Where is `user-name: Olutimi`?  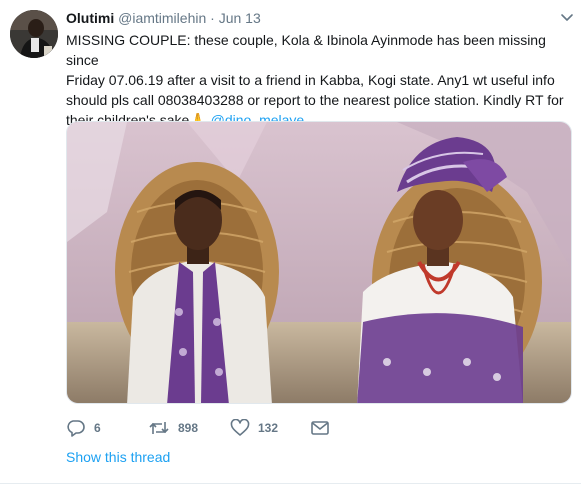
user-name: Olutimi is located at coordinates (90, 18).